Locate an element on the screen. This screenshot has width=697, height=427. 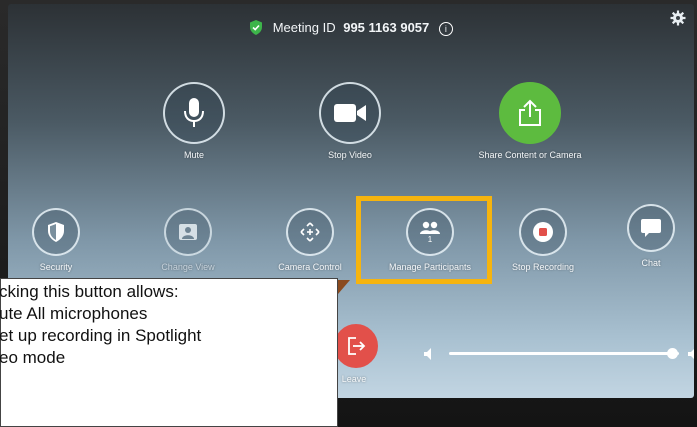
stop-video-circle is located at coordinates (350, 113).